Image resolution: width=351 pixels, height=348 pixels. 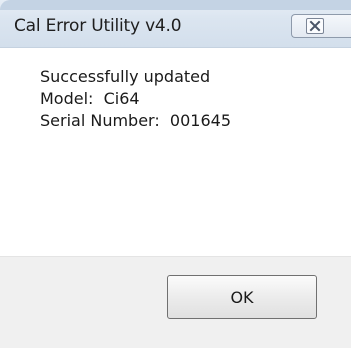 I want to click on message-line-model: Model: Ci64, so click(x=90, y=98).